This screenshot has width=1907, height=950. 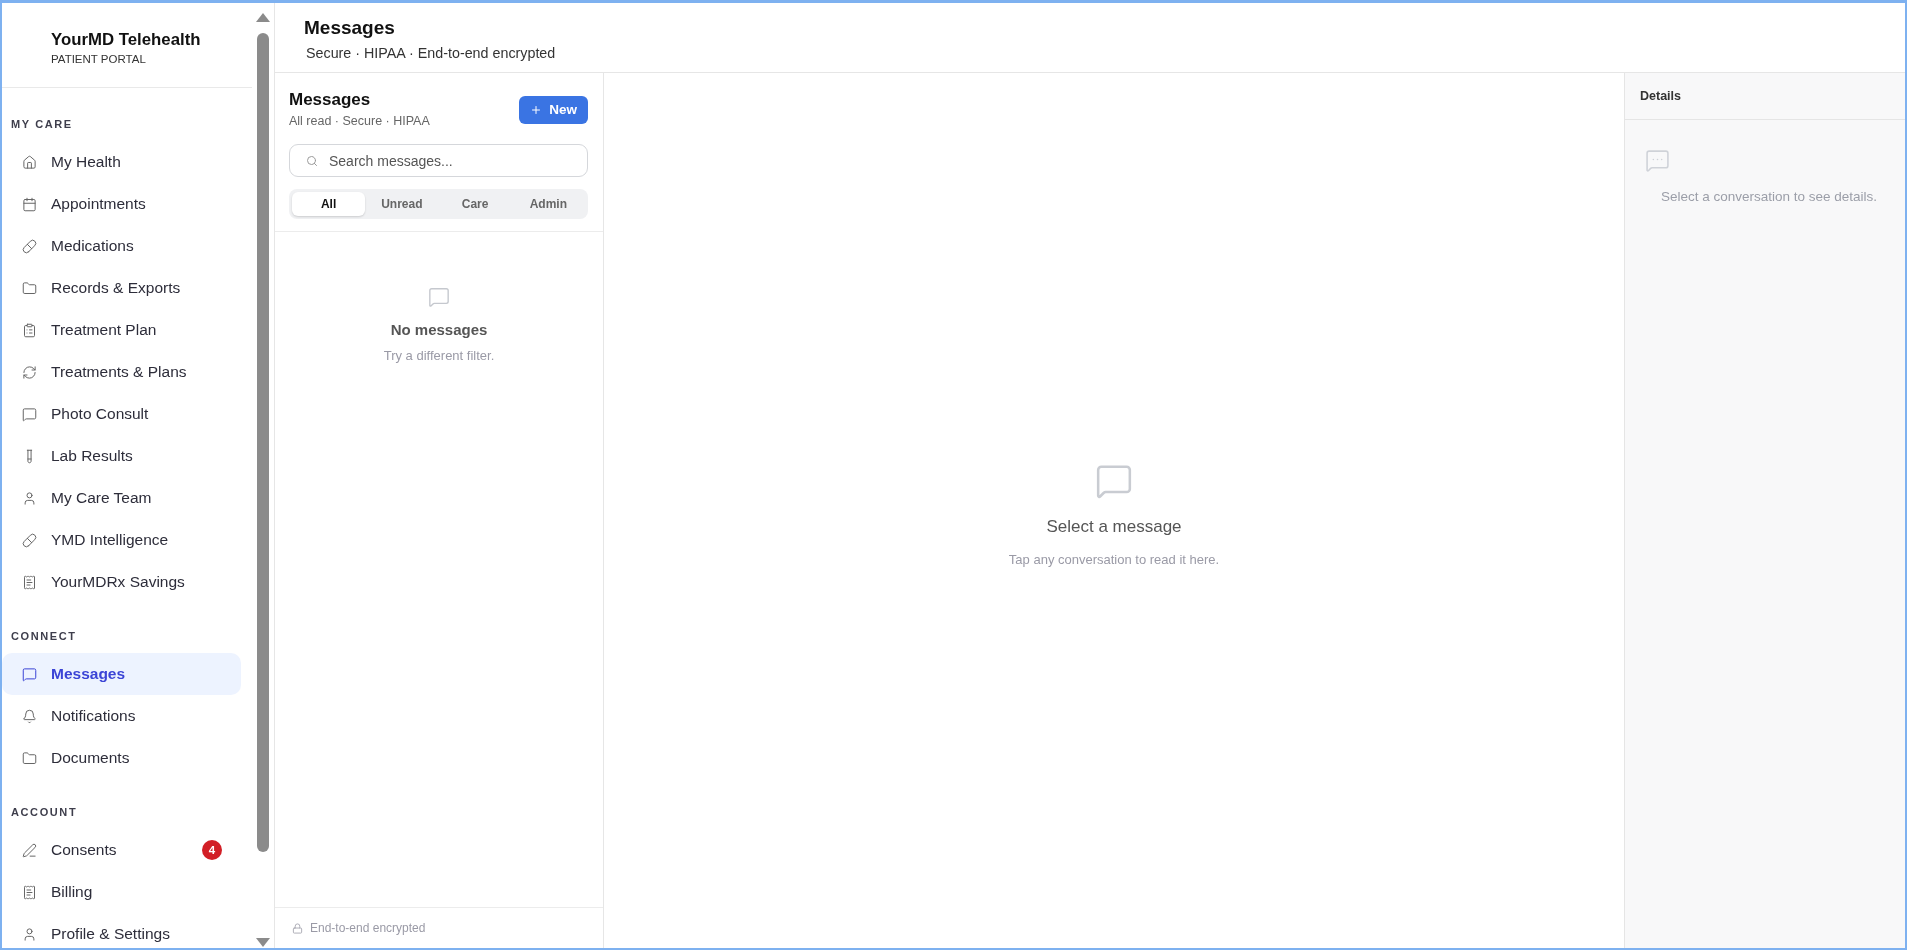 What do you see at coordinates (263, 942) in the screenshot?
I see `scroll-down-arrow-icon` at bounding box center [263, 942].